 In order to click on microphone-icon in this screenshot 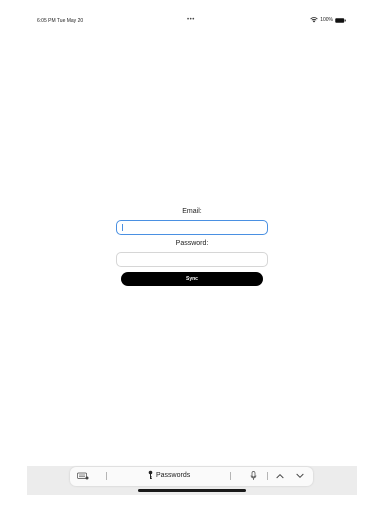, I will do `click(253, 476)`.